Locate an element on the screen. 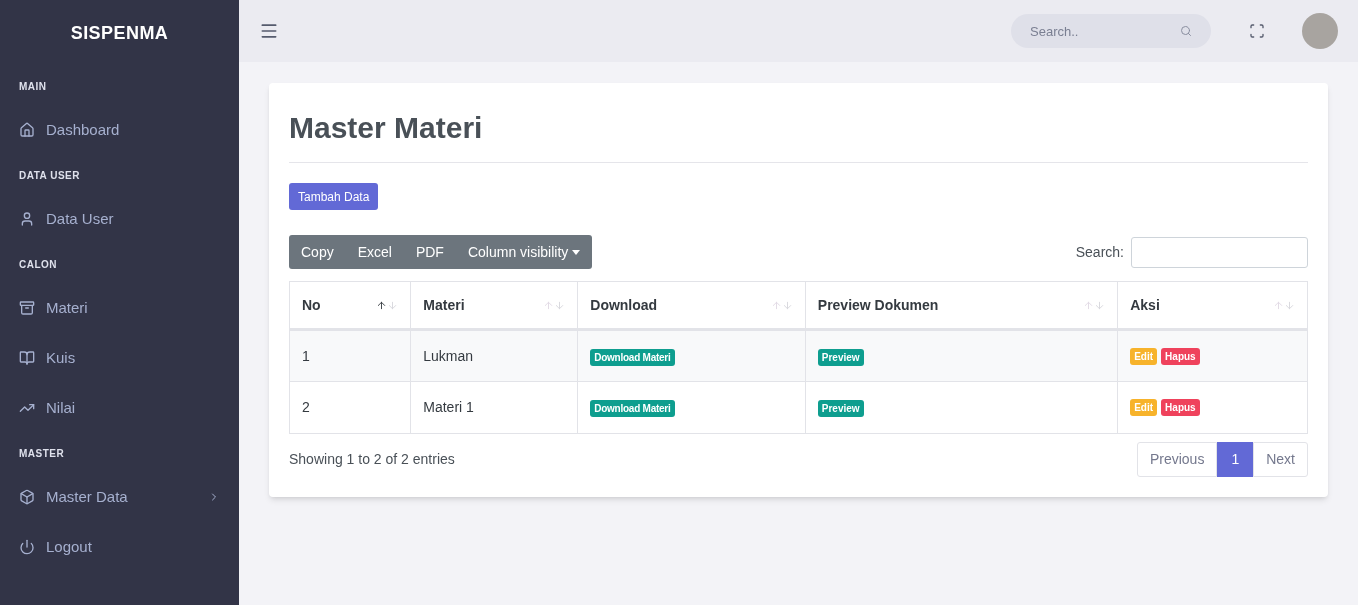 The width and height of the screenshot is (1358, 605). previous-button: Previous is located at coordinates (1177, 459).